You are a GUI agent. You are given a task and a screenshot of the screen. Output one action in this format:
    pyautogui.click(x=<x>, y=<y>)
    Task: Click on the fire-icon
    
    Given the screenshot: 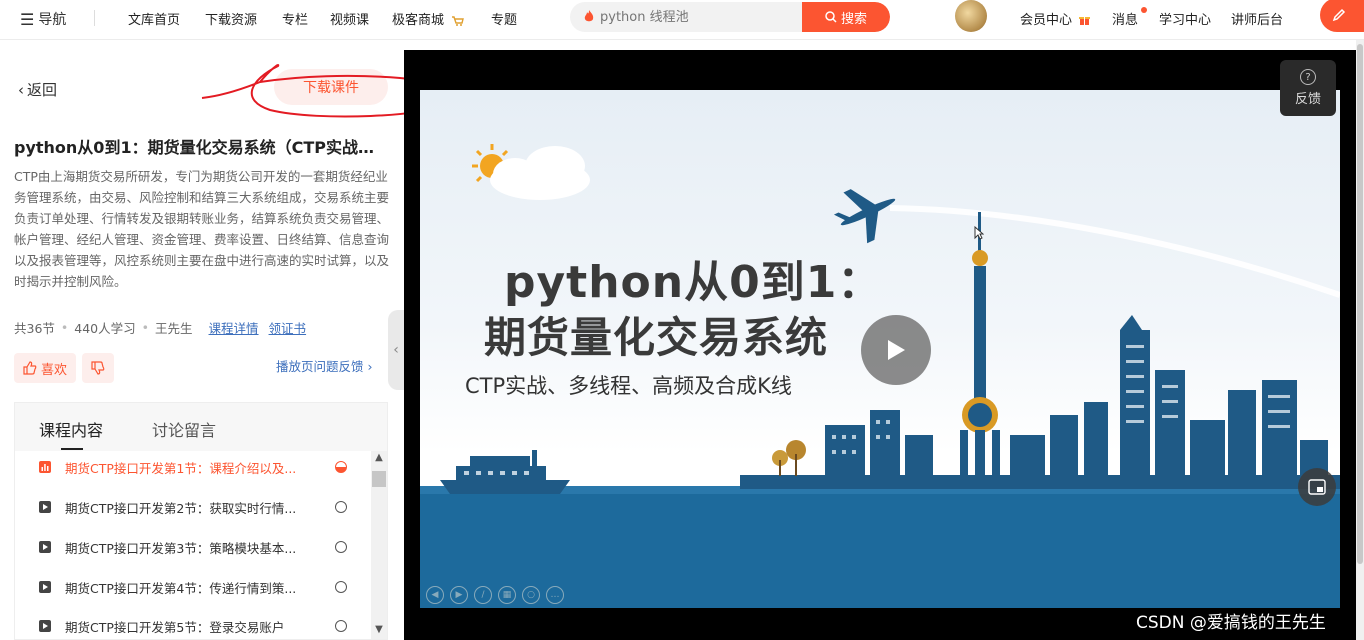 What is the action you would take?
    pyautogui.click(x=589, y=16)
    